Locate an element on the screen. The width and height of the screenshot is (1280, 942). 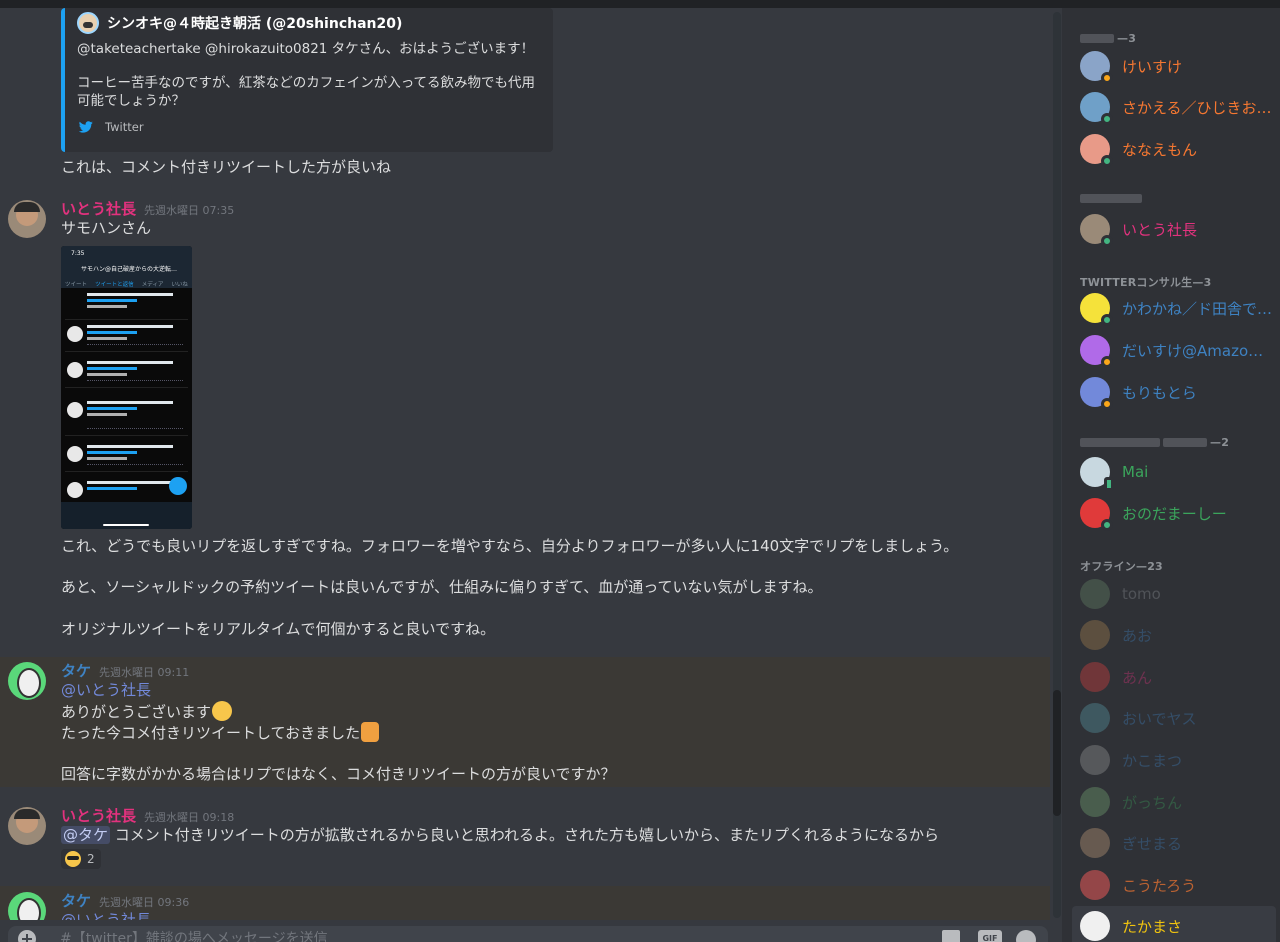
member-item: Mai is located at coordinates (1174, 472).